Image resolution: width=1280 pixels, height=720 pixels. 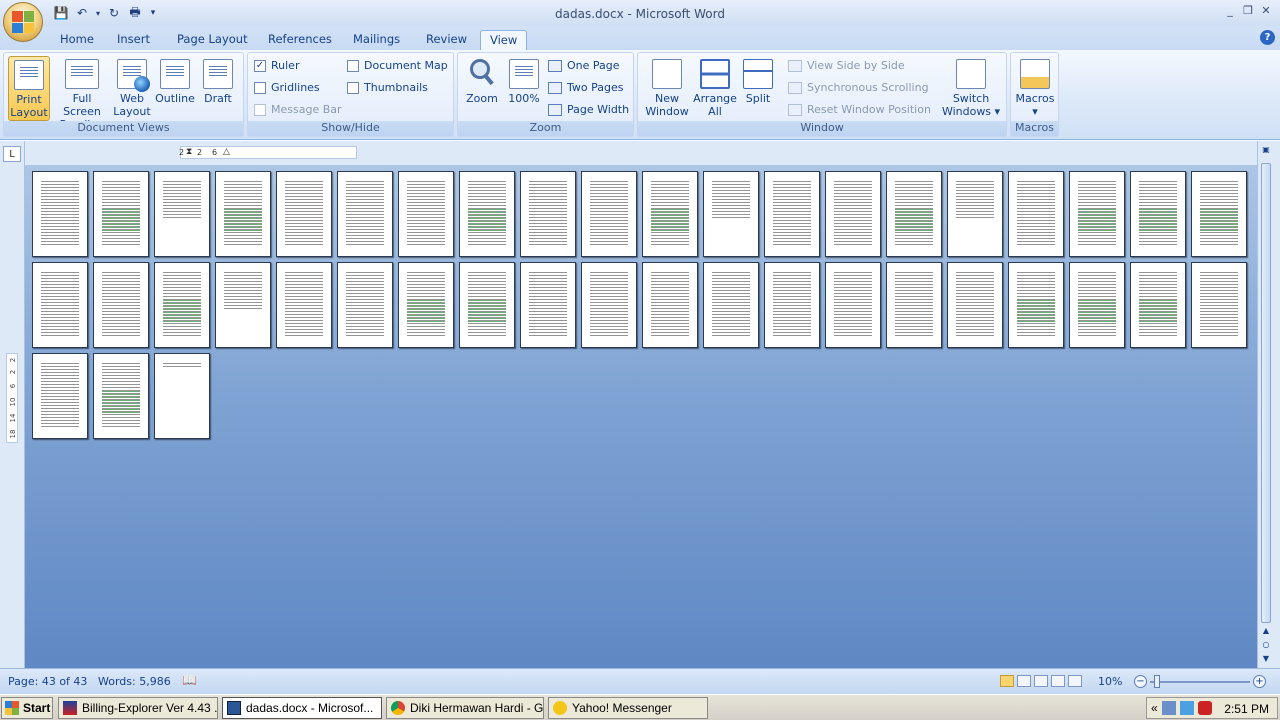 What do you see at coordinates (82, 93) in the screenshot?
I see `full-screen-reading-button: Full Screen Reading` at bounding box center [82, 93].